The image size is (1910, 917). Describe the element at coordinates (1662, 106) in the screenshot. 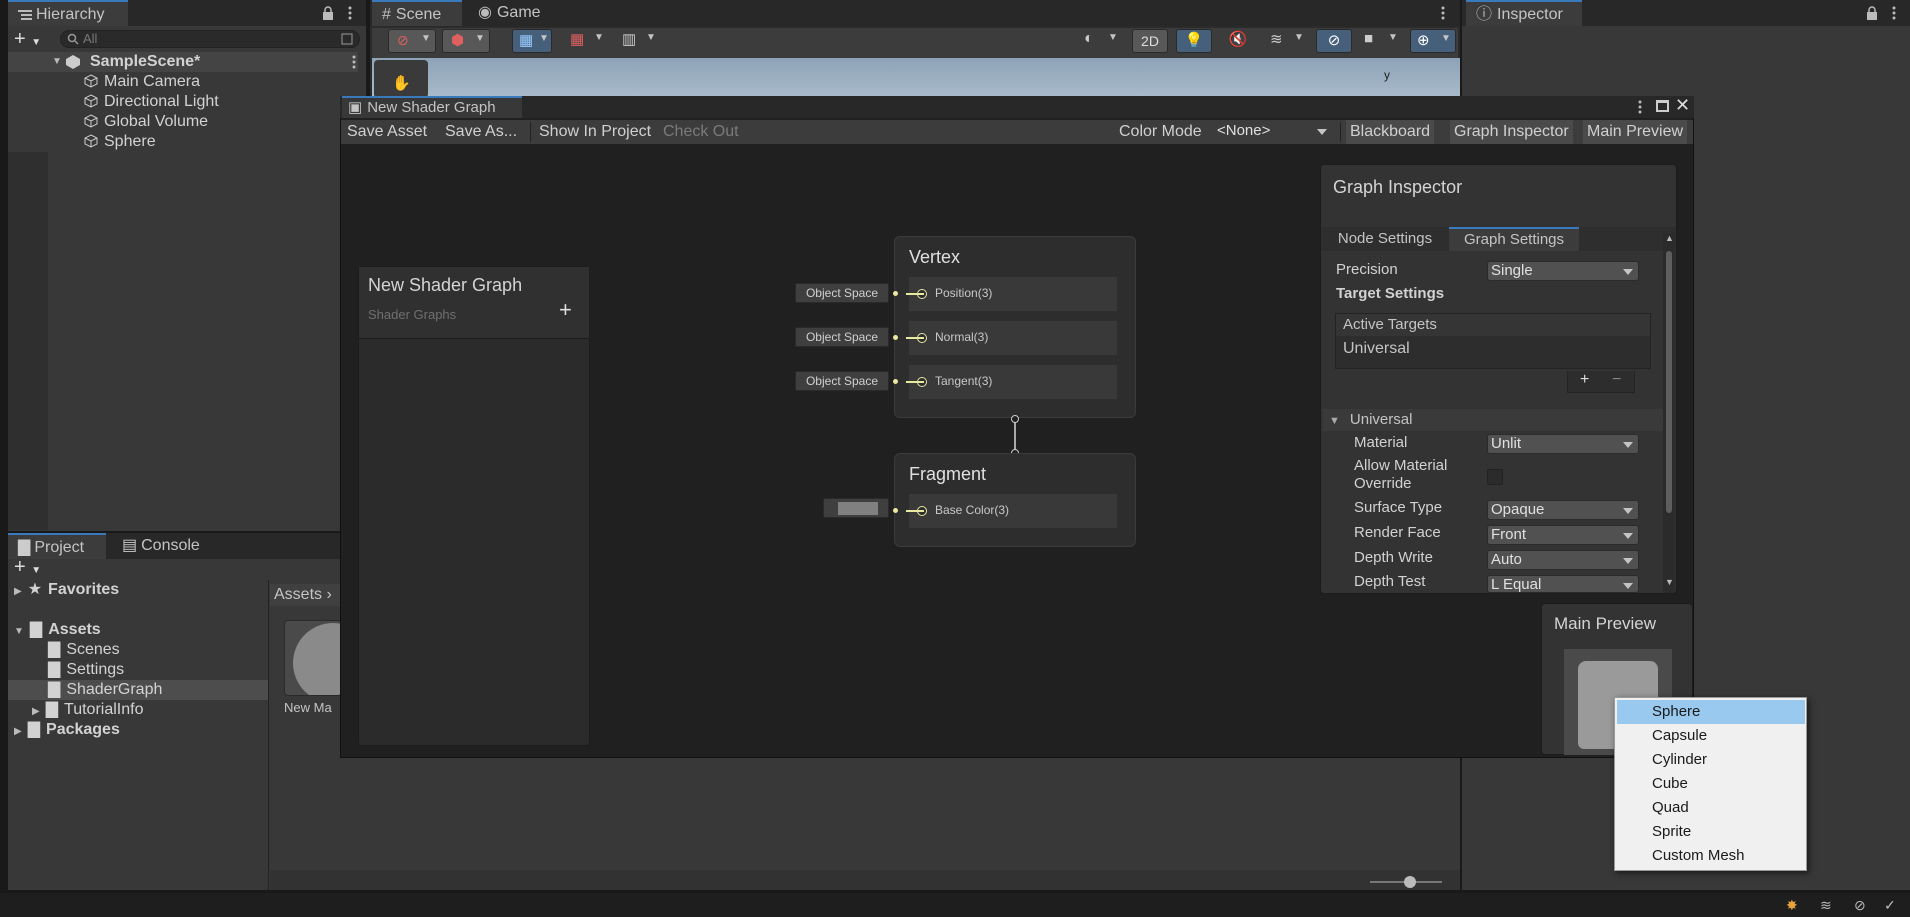

I see `maximize-icon` at that location.